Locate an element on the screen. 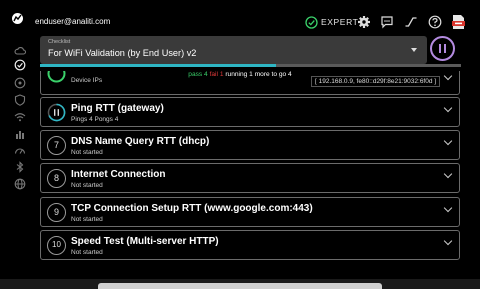 Image resolution: width=480 pixels, height=289 pixels. top-bar: enduser@analiti.com EXPERT is located at coordinates (240, 19).